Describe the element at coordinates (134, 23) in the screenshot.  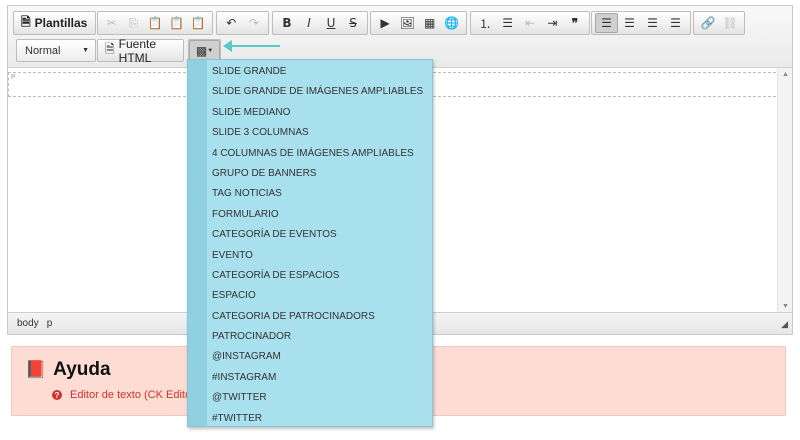
I see `copy-icon: ⎘` at that location.